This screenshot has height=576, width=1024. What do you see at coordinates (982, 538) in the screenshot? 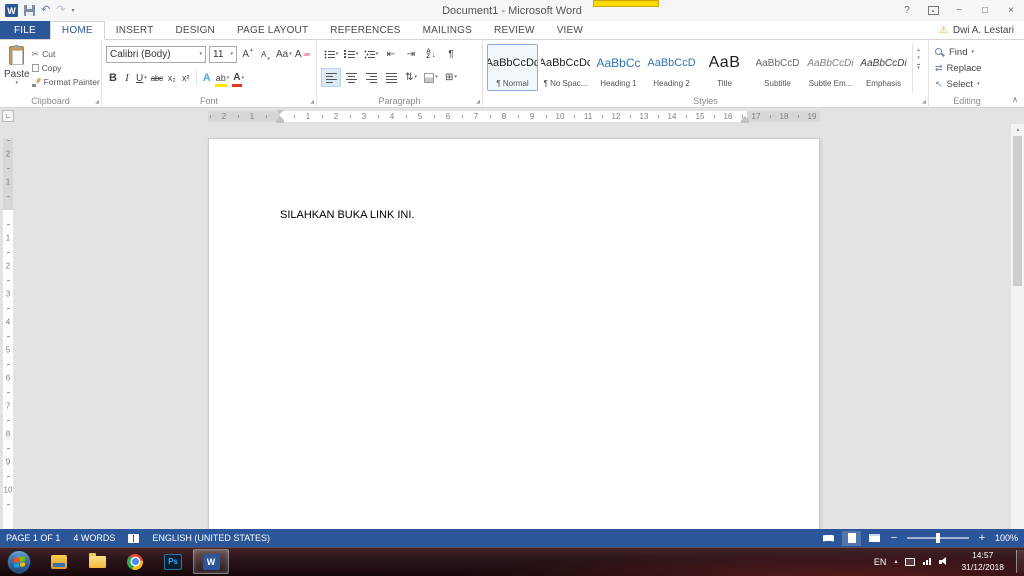
I see `zoom-in-button: +` at bounding box center [982, 538].